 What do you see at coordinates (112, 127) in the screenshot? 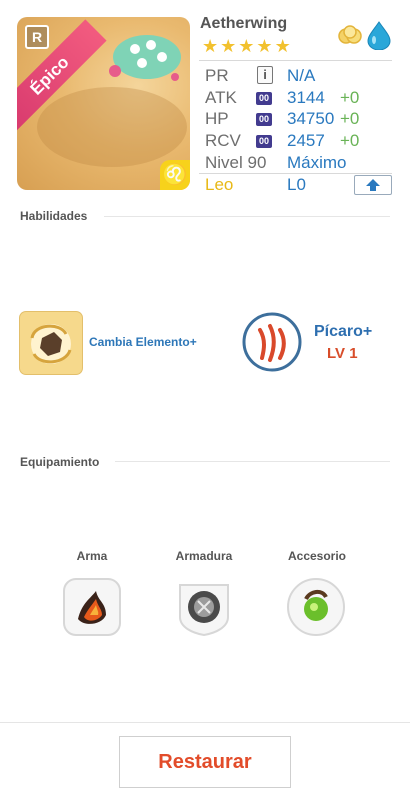
I see `portrait-sand` at bounding box center [112, 127].